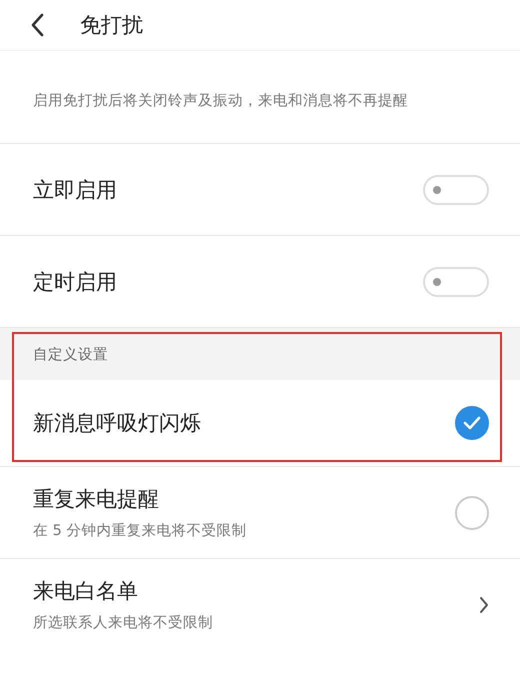  What do you see at coordinates (70, 355) in the screenshot?
I see `section-header: 自定义设置` at bounding box center [70, 355].